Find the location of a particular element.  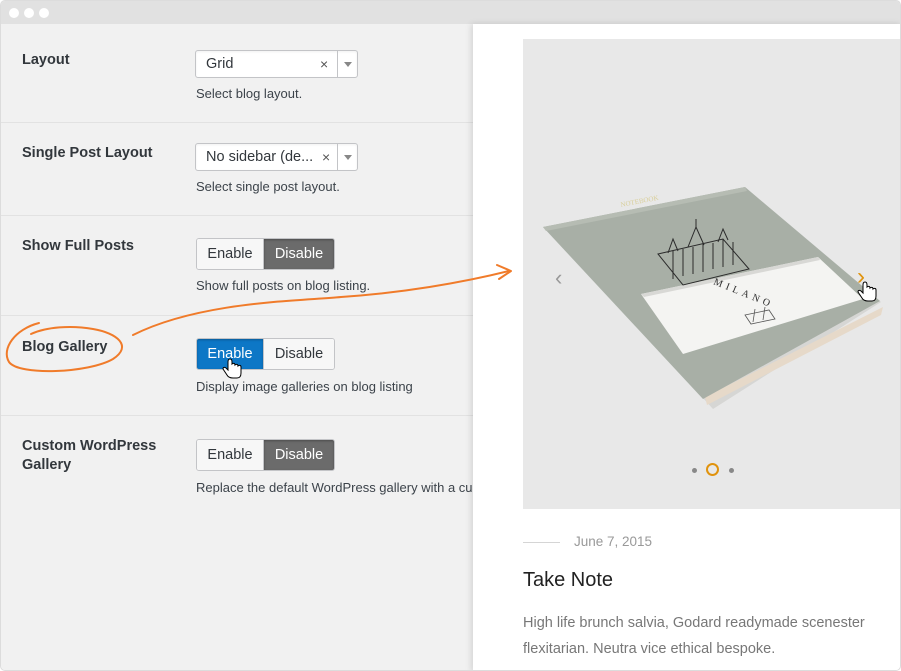

setting-description: Display image galleries on blog listing is located at coordinates (304, 386).